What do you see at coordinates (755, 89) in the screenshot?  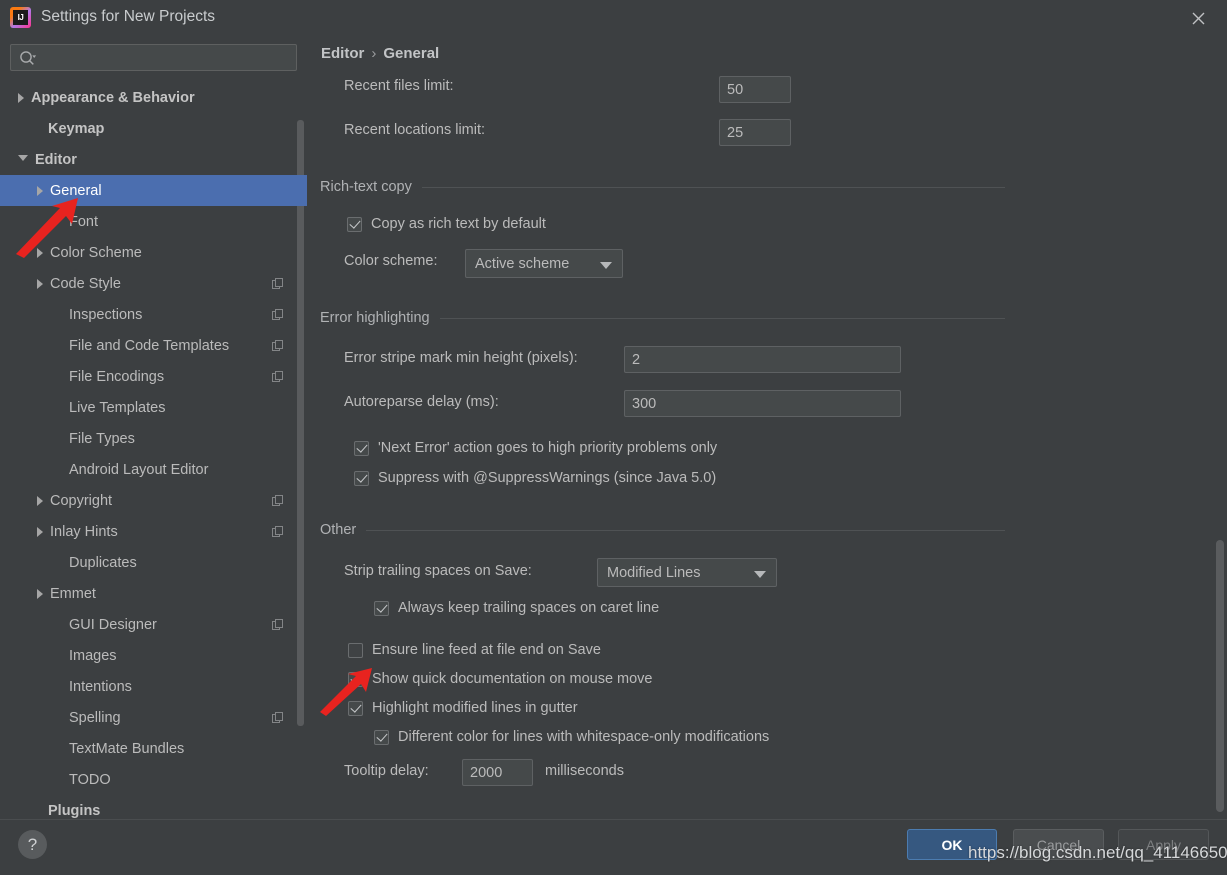 I see `recent-files-limit-input` at bounding box center [755, 89].